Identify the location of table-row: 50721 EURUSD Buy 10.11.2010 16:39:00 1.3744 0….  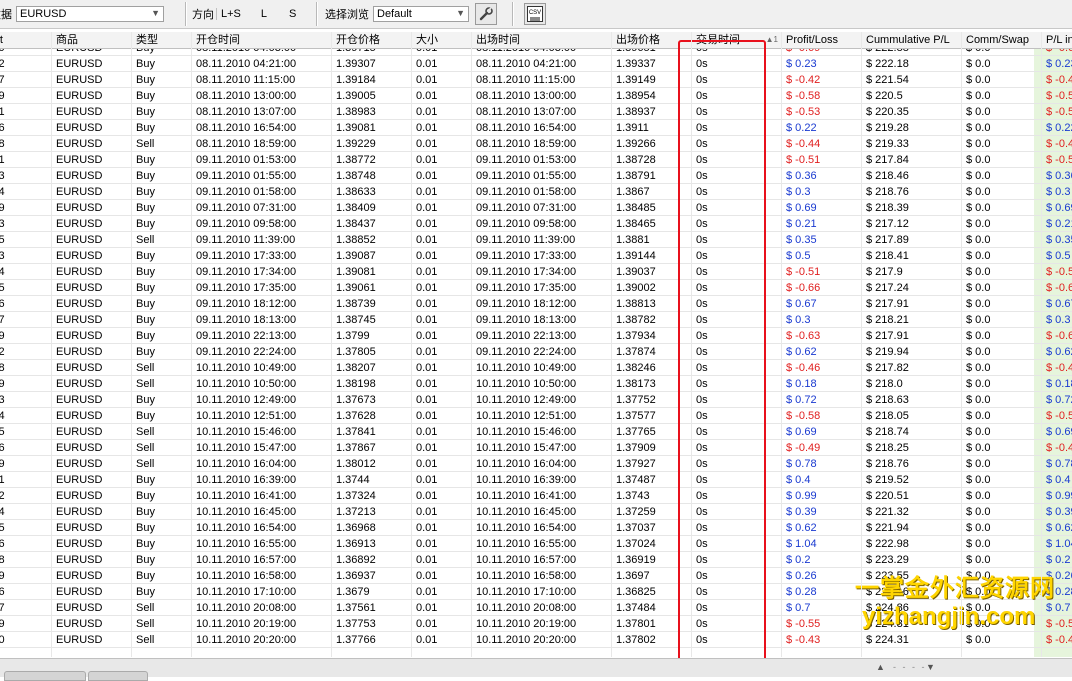
(536, 480).